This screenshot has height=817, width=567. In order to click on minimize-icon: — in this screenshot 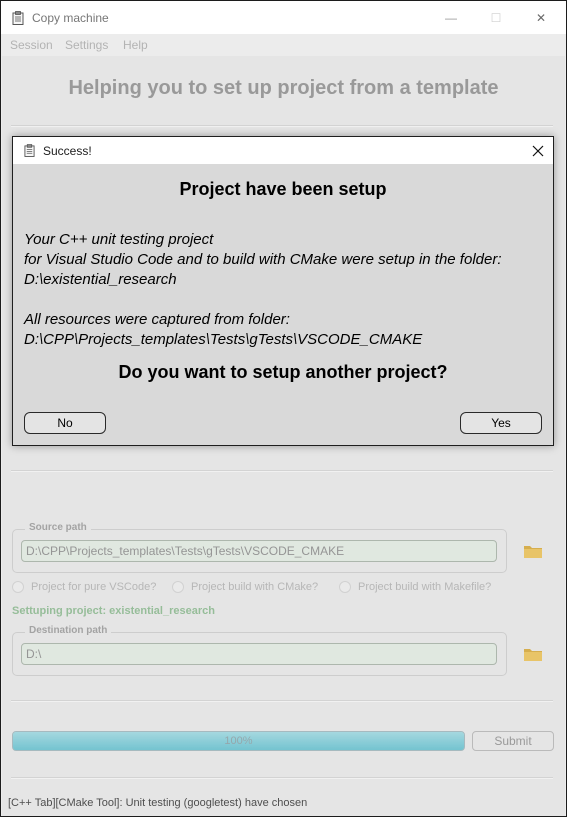, I will do `click(451, 17)`.